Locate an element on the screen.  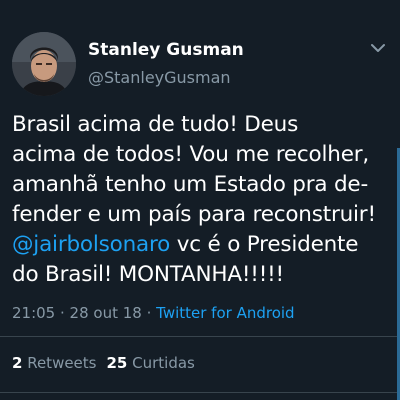
client-link: Twitter for Android is located at coordinates (225, 313).